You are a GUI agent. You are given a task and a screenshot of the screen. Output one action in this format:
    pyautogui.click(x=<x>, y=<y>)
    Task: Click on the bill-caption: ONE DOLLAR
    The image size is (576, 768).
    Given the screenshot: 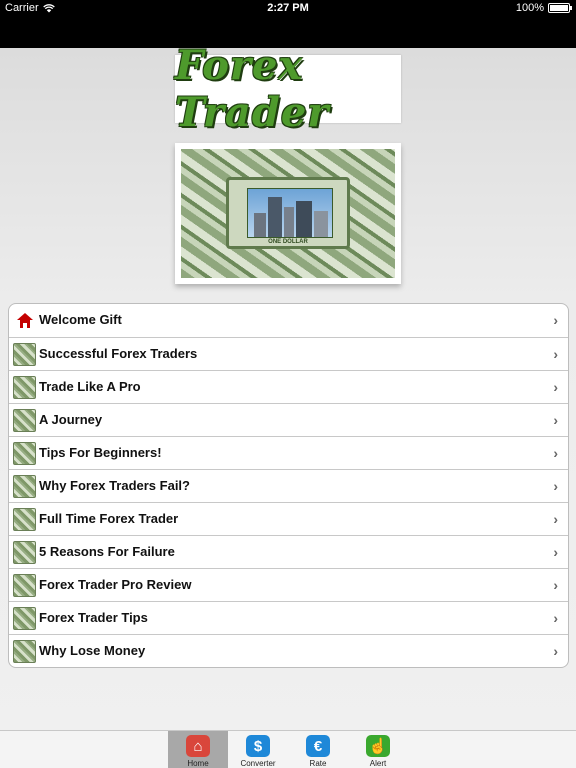 What is the action you would take?
    pyautogui.click(x=288, y=242)
    